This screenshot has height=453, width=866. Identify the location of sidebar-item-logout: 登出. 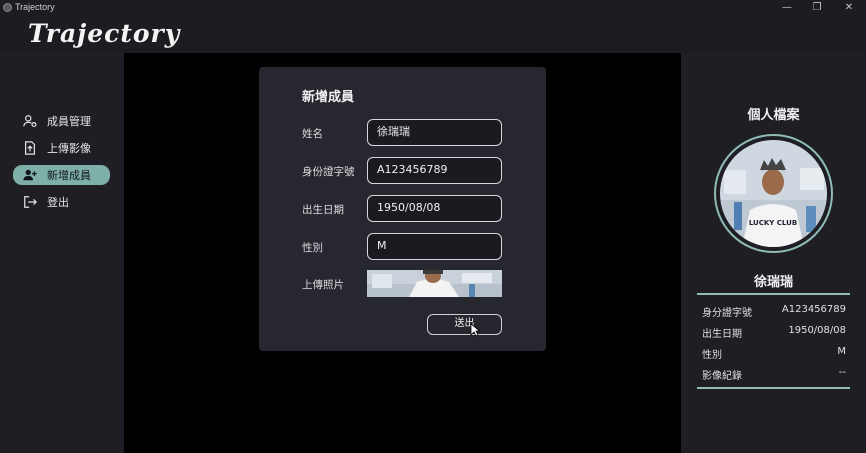
(61, 202).